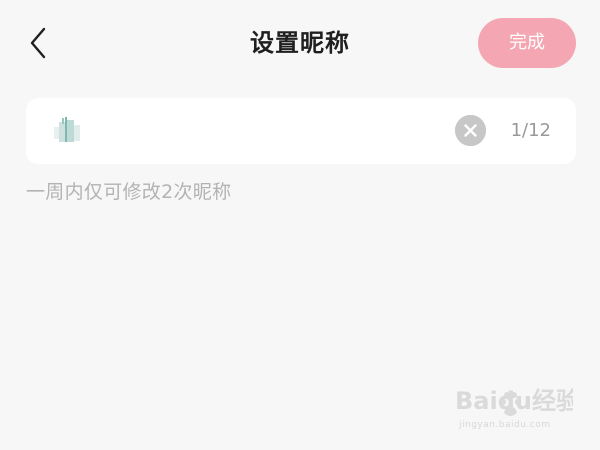 The image size is (600, 450). I want to click on close-circle-icon, so click(470, 130).